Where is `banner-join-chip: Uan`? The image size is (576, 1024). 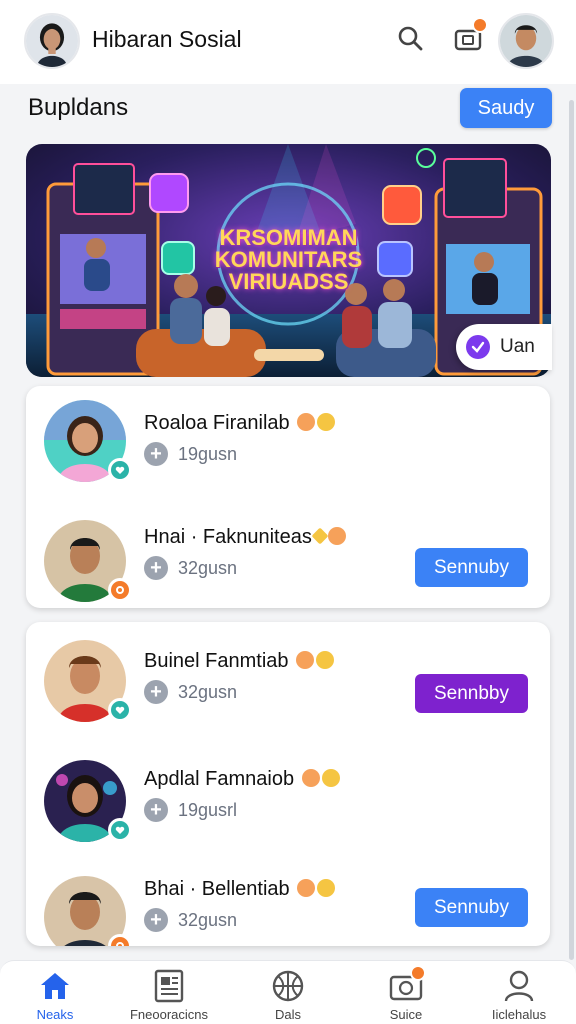 banner-join-chip: Uan is located at coordinates (504, 347).